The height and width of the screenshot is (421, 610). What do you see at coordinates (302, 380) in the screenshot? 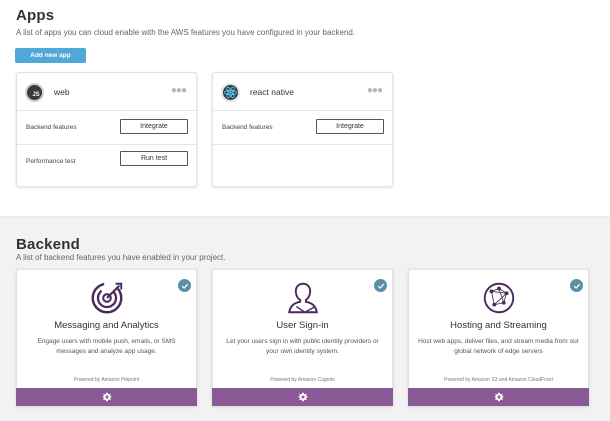
I see `feature-powered-by: Powered by Amazon Cognito` at bounding box center [302, 380].